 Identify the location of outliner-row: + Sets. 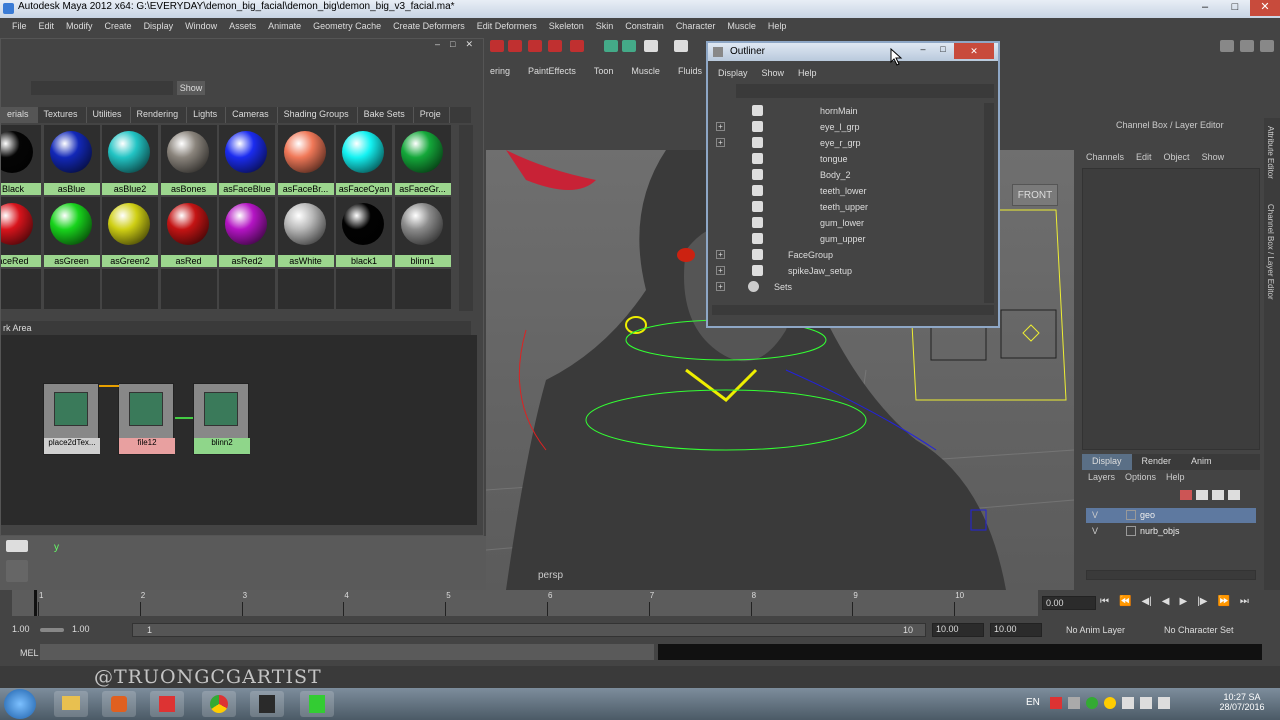
(847, 287).